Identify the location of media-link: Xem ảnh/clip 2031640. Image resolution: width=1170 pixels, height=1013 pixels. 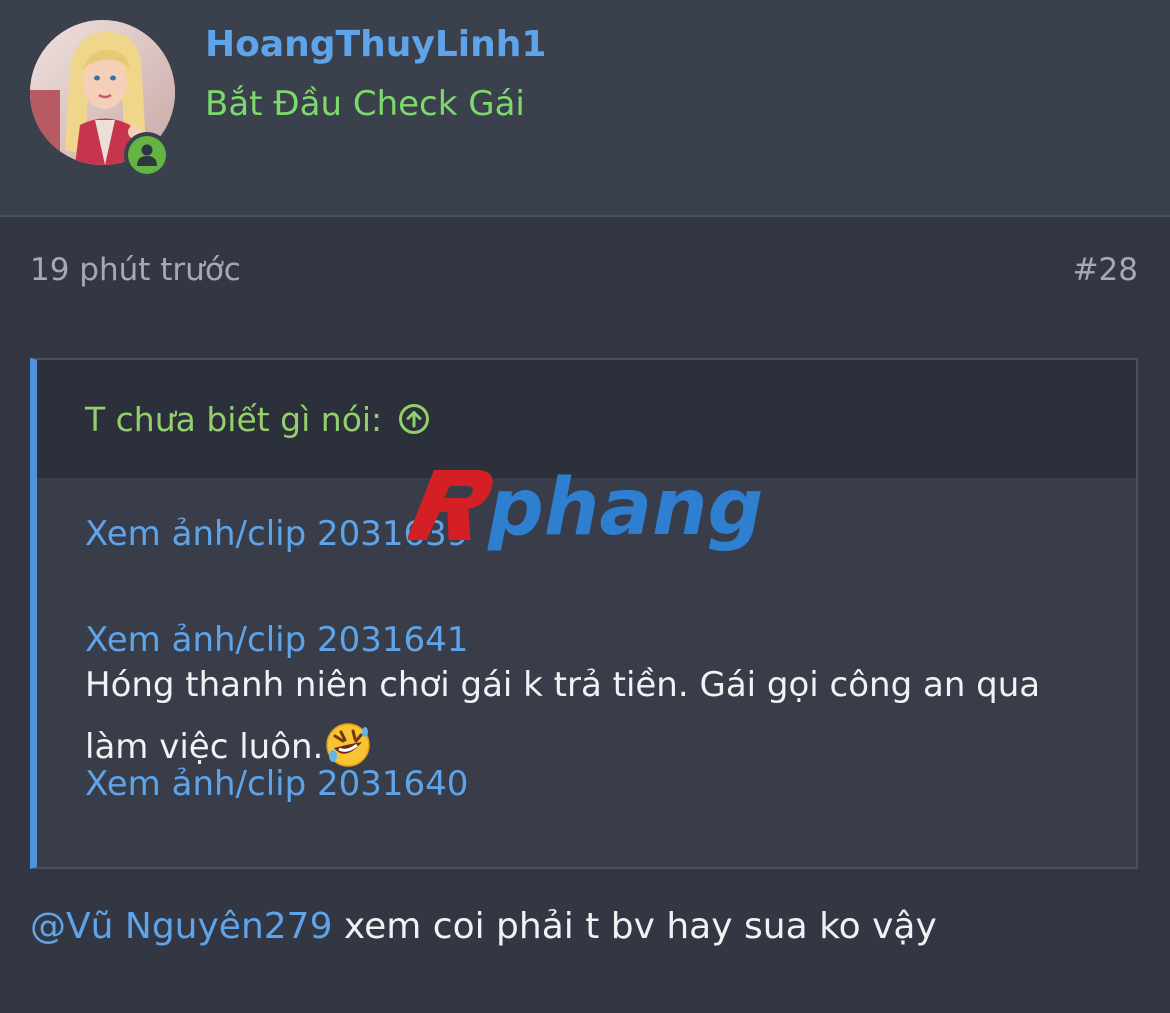
(590, 784).